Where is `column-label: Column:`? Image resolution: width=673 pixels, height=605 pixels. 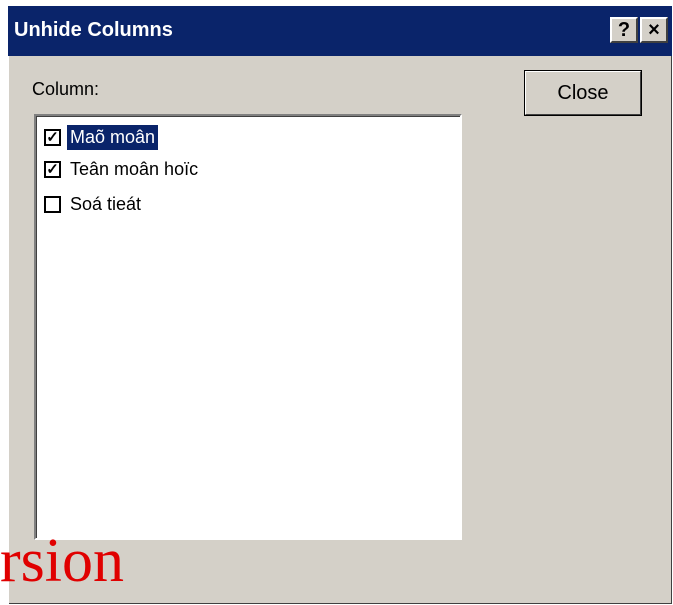 column-label: Column: is located at coordinates (66, 89).